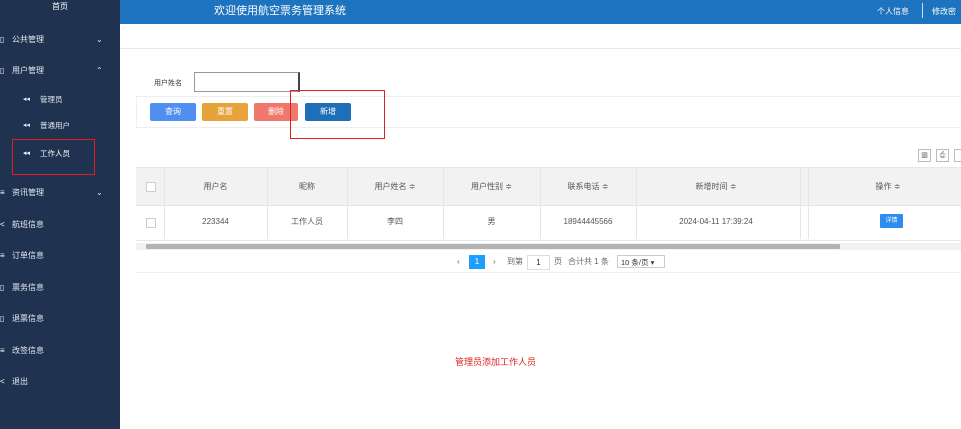 The width and height of the screenshot is (961, 429). I want to click on column-header-phone: 联系电话 ≑, so click(588, 186).